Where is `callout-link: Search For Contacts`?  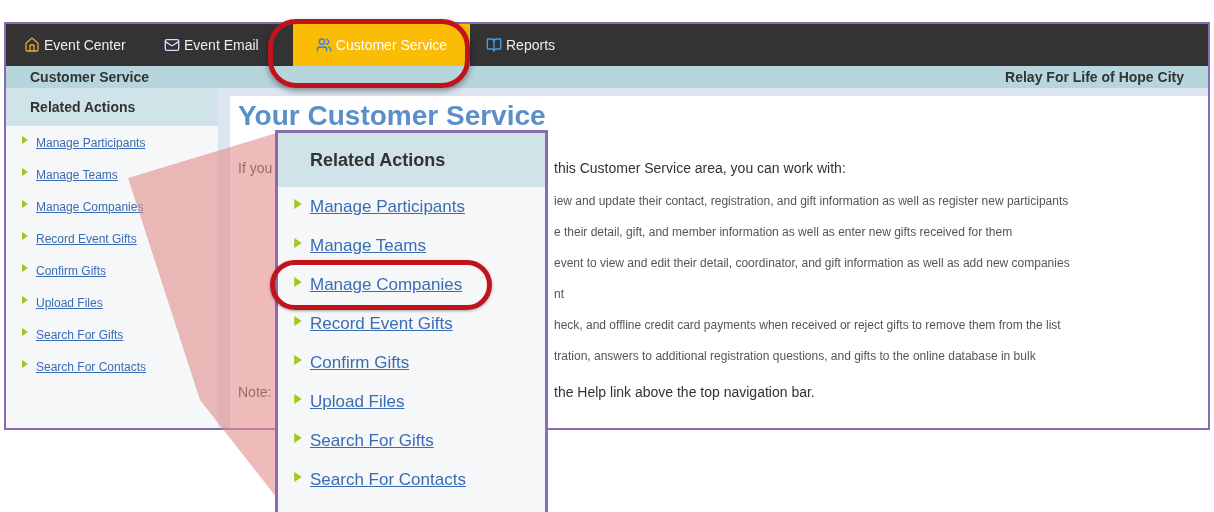 callout-link: Search For Contacts is located at coordinates (388, 479).